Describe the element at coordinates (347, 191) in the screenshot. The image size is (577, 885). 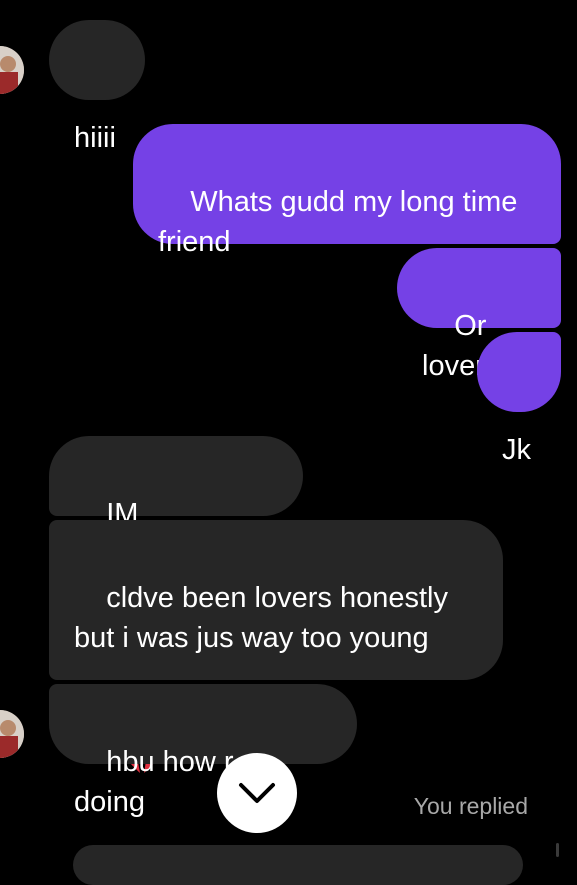
I see `message-bubble-outgoing: Whats gudd my long time friend` at that location.